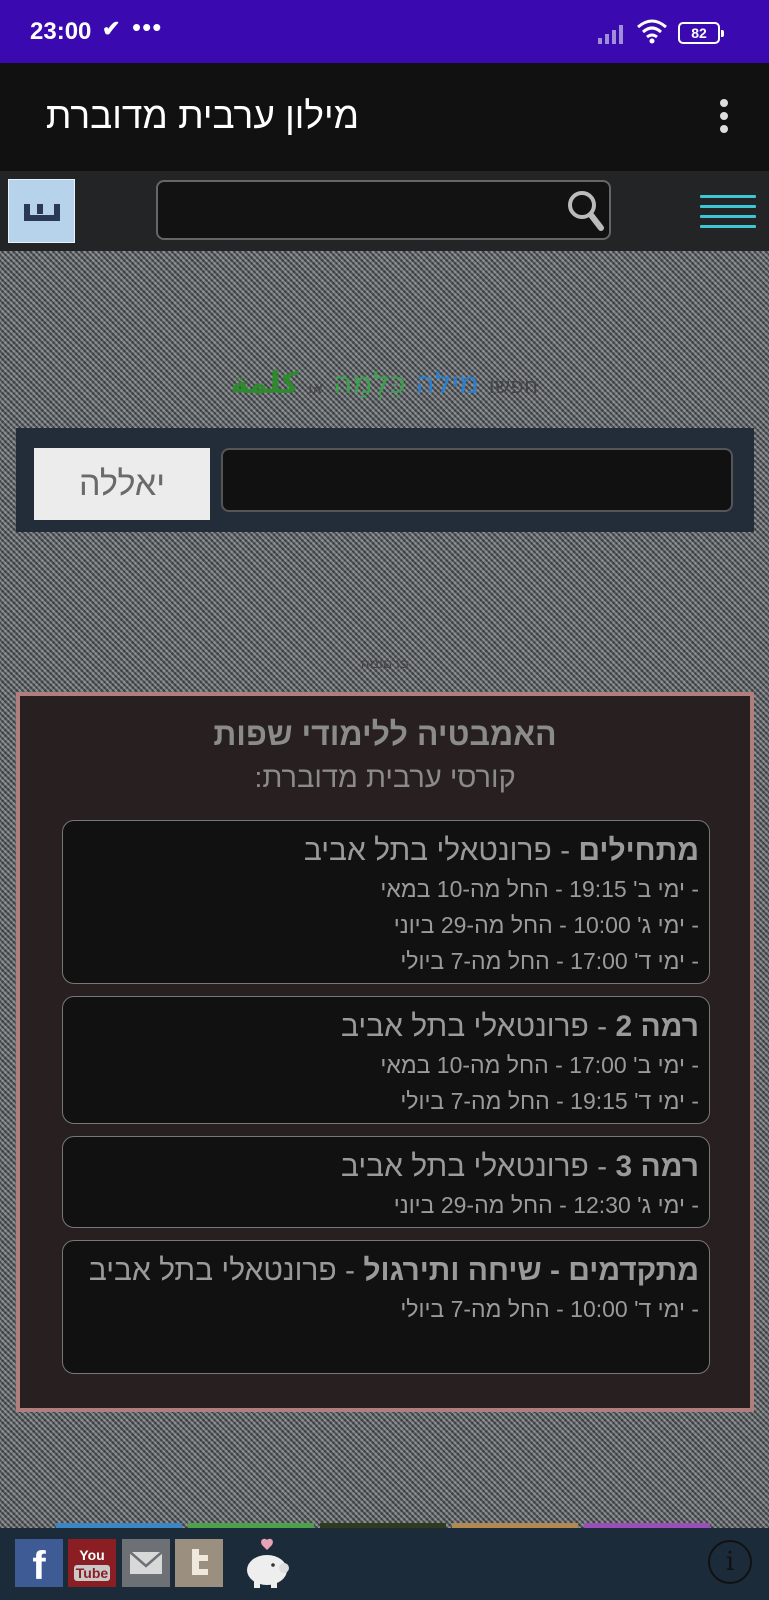  What do you see at coordinates (385, 734) in the screenshot?
I see `promo-title: האמבטיה ללימודי שפות` at bounding box center [385, 734].